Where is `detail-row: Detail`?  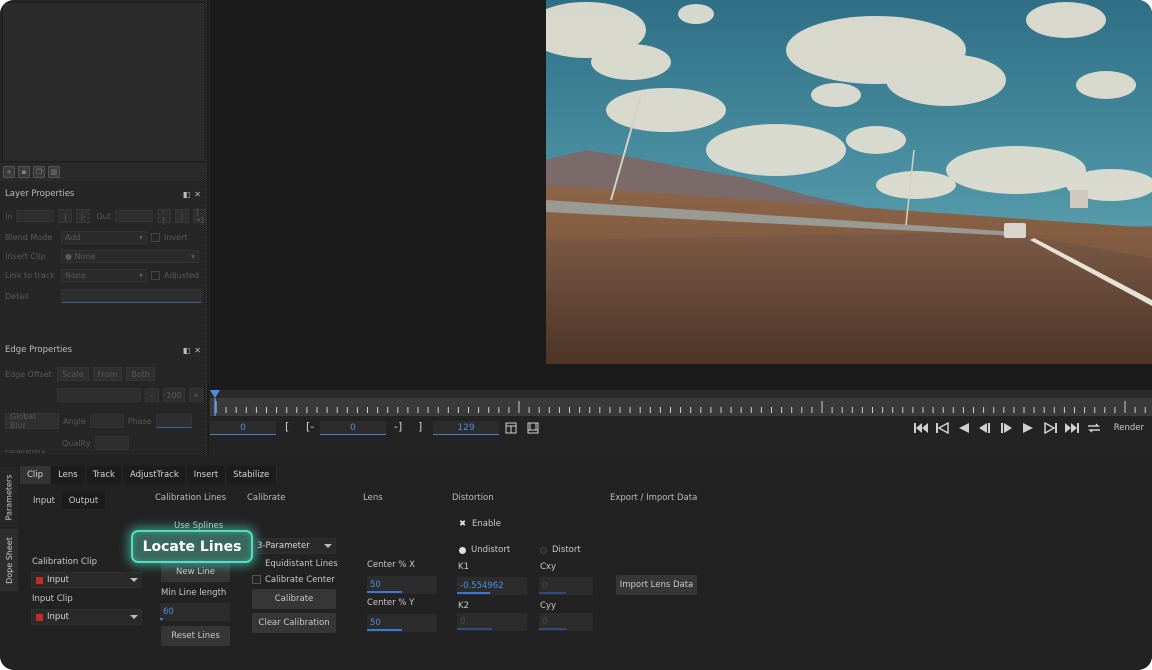 detail-row: Detail is located at coordinates (103, 296).